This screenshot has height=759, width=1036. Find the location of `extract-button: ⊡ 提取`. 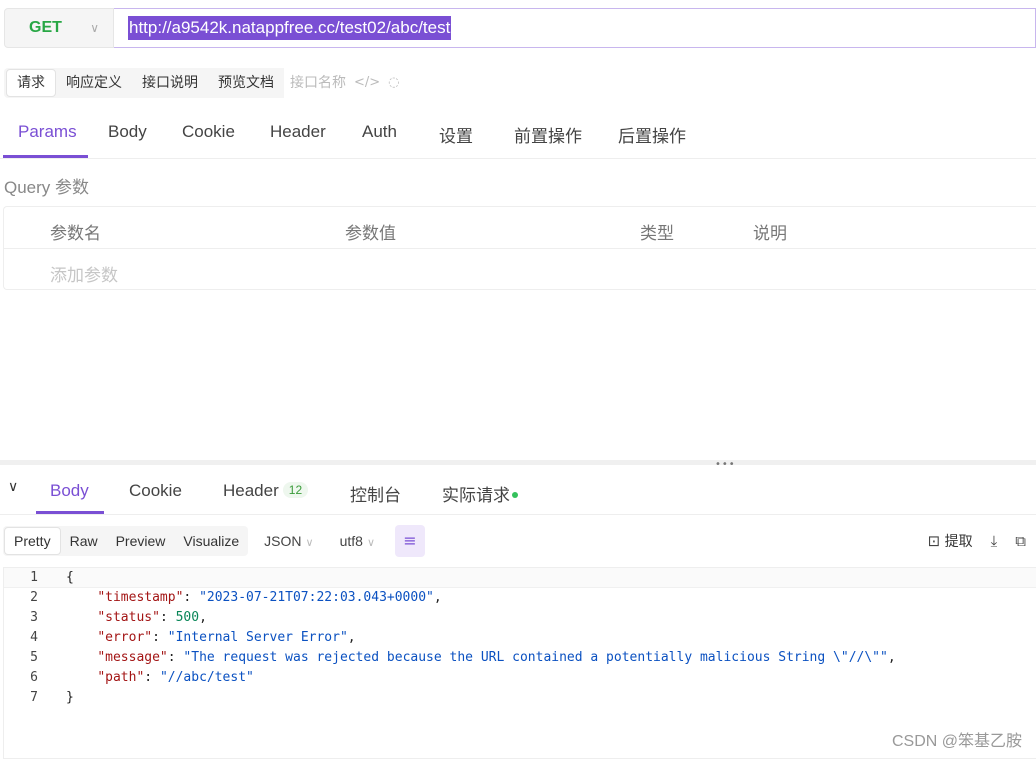

extract-button: ⊡ 提取 is located at coordinates (950, 541).